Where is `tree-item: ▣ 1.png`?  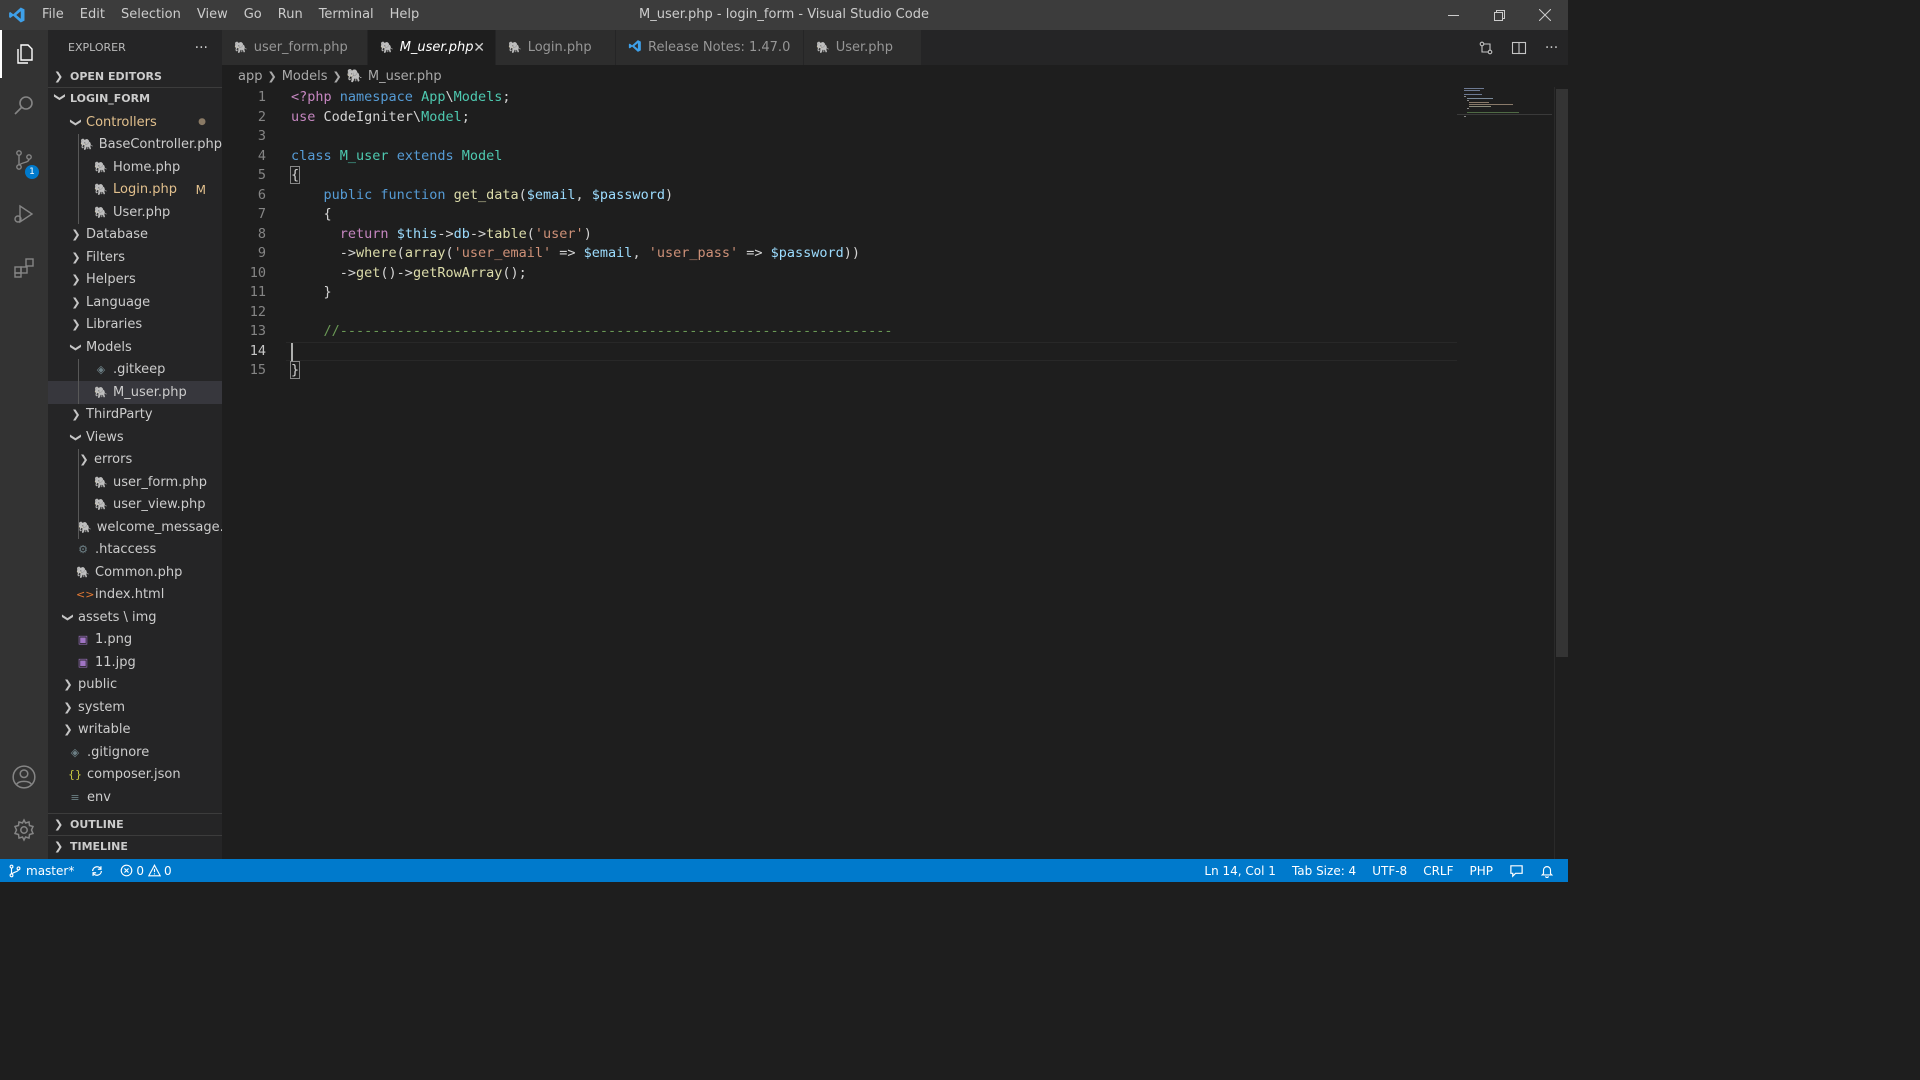
tree-item: ▣ 1.png is located at coordinates (135, 640).